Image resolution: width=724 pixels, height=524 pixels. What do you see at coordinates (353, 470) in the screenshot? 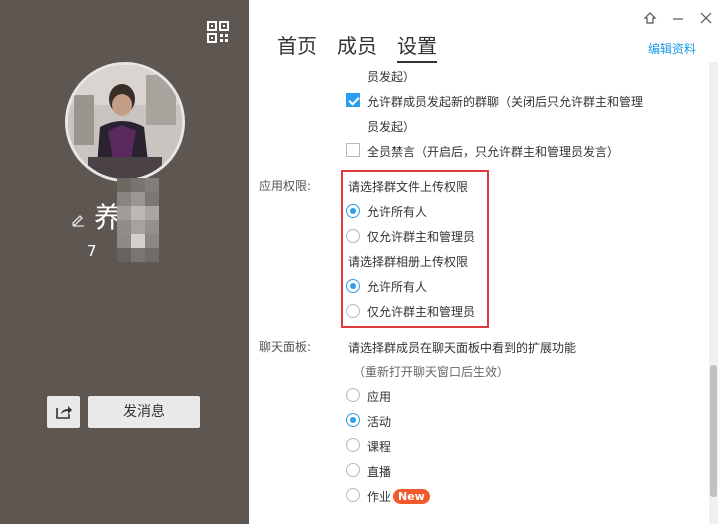
I see `chat-option-live-radio` at bounding box center [353, 470].